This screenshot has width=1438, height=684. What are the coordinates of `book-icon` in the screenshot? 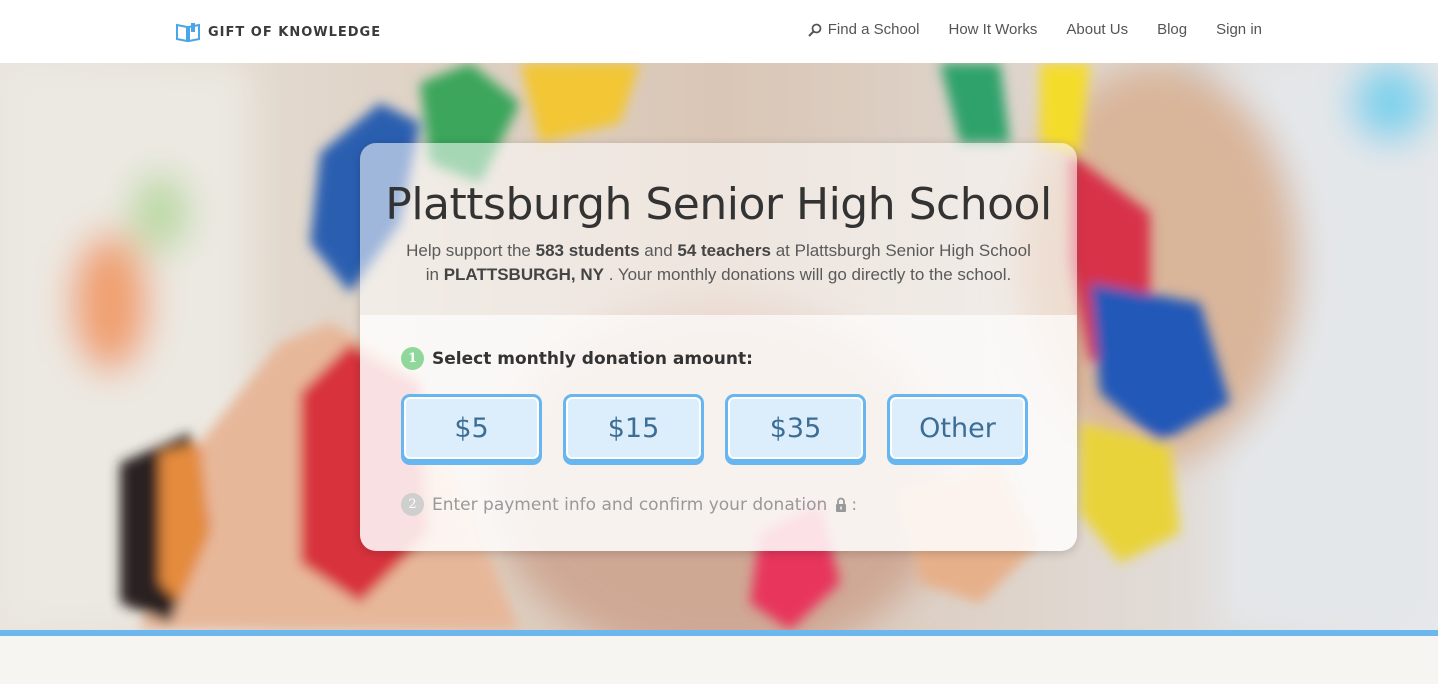 It's located at (188, 32).